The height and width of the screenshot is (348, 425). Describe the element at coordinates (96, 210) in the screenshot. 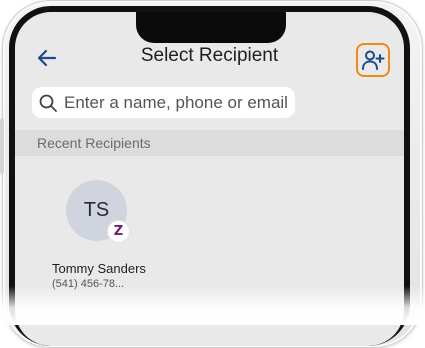

I see `avatar-initials: TS` at that location.